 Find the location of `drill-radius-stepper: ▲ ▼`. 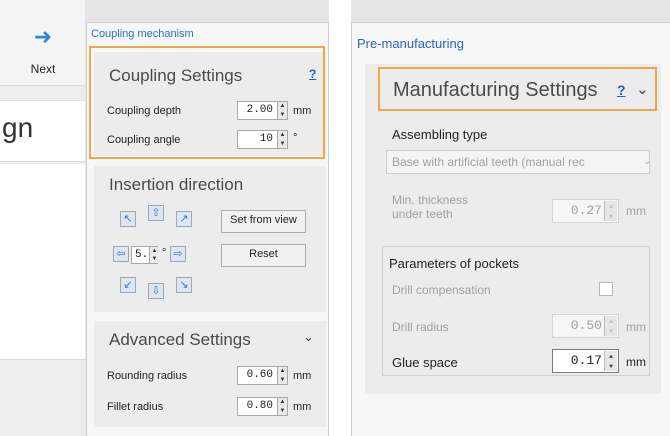

drill-radius-stepper: ▲ ▼ is located at coordinates (610, 326).